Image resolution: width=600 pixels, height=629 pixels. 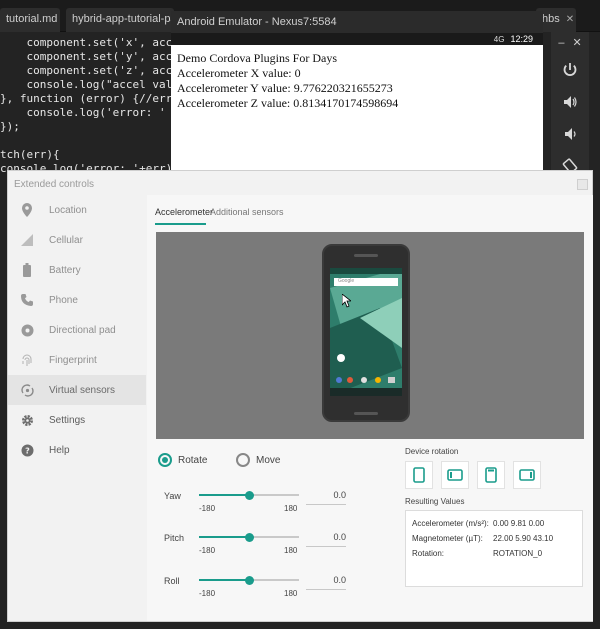 What do you see at coordinates (59, 450) in the screenshot?
I see `nav-item-label: Help` at bounding box center [59, 450].